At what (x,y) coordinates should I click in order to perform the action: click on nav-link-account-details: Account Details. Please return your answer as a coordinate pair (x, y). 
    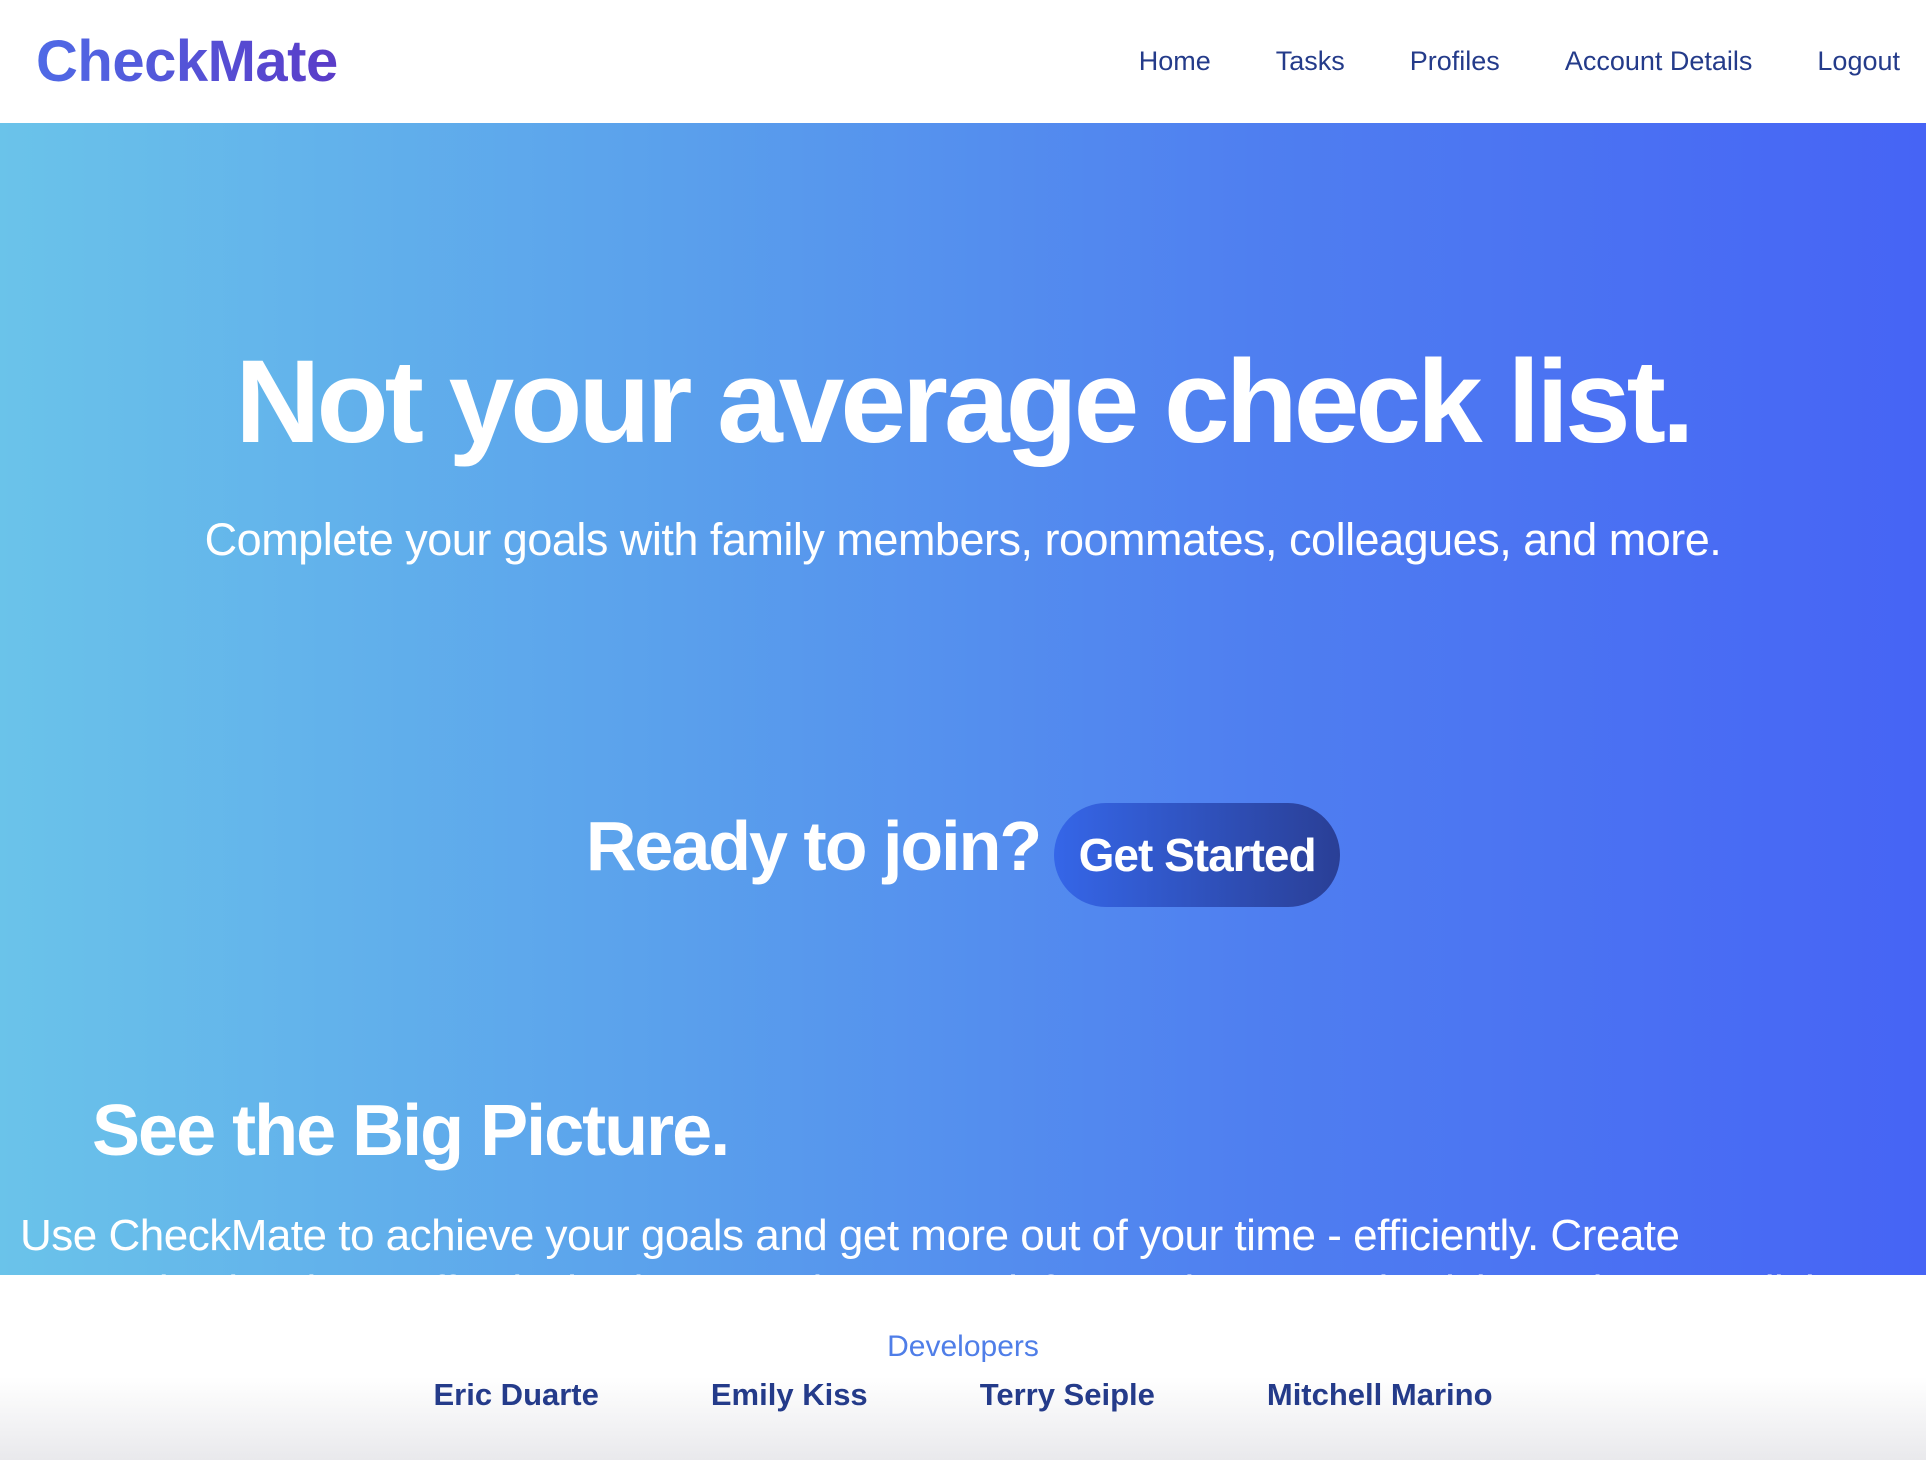
    Looking at the image, I should click on (1659, 61).